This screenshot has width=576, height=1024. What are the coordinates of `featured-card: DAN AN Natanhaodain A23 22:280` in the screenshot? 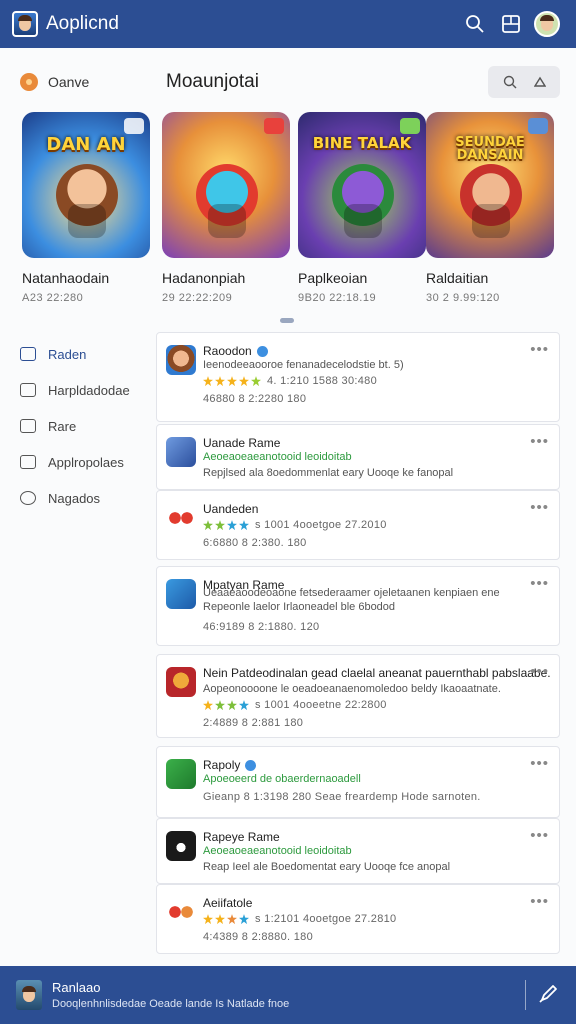 It's located at (86, 208).